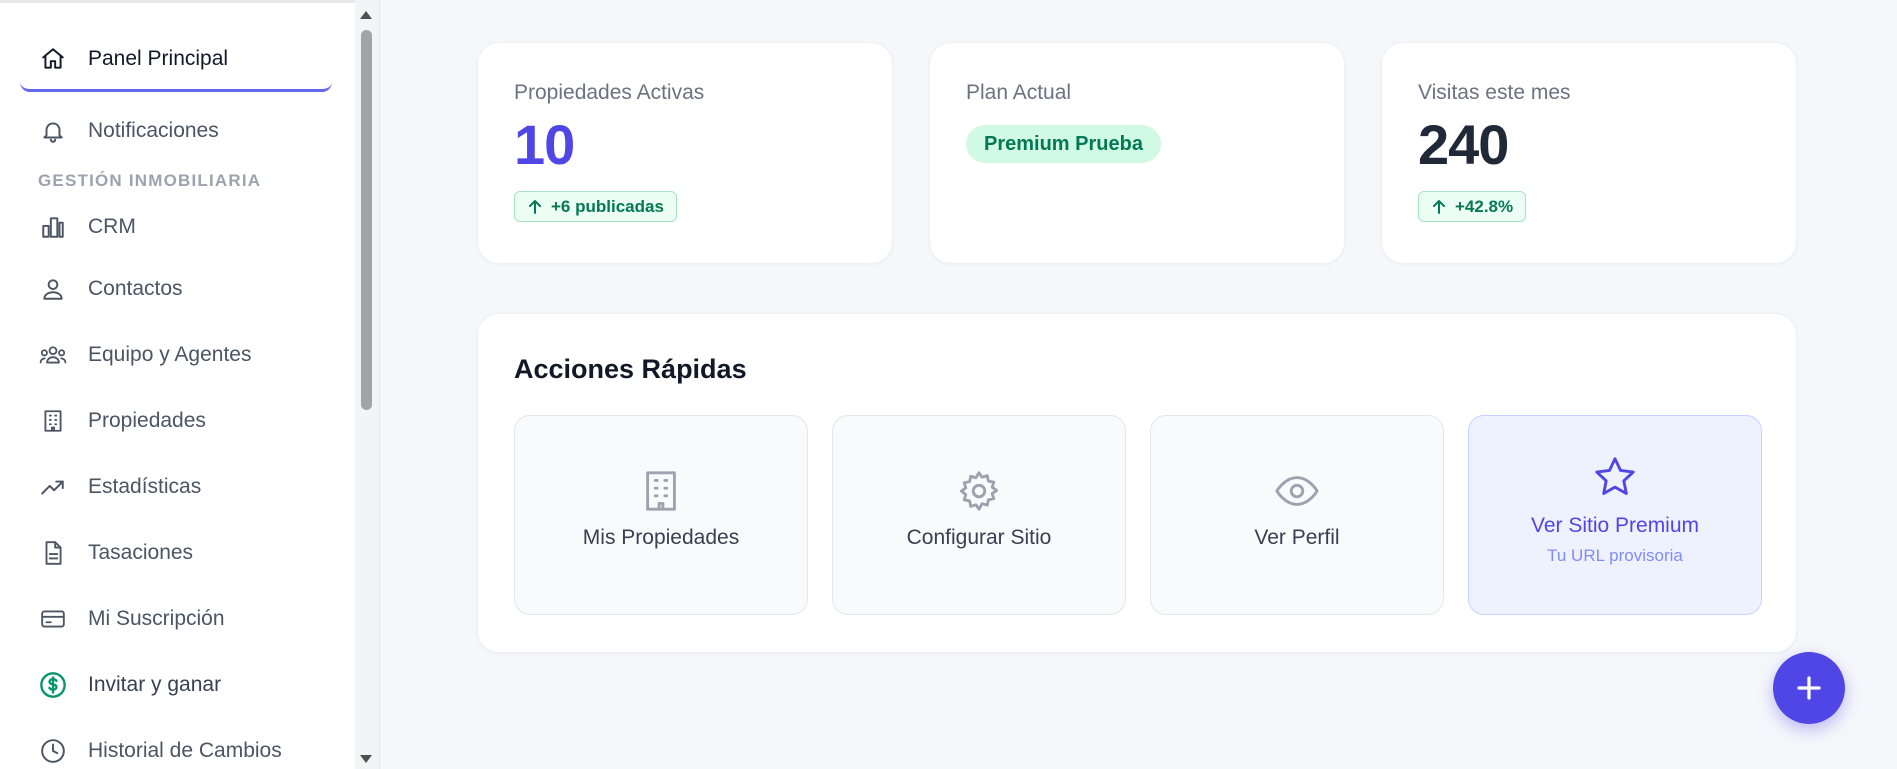 The image size is (1897, 769). Describe the element at coordinates (53, 685) in the screenshot. I see `dollar-circle-icon` at that location.